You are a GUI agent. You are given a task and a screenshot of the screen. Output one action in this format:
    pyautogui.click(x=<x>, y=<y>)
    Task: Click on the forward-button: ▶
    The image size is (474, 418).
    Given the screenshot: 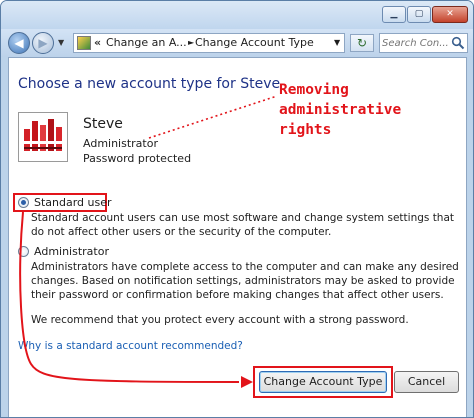 What is the action you would take?
    pyautogui.click(x=43, y=43)
    